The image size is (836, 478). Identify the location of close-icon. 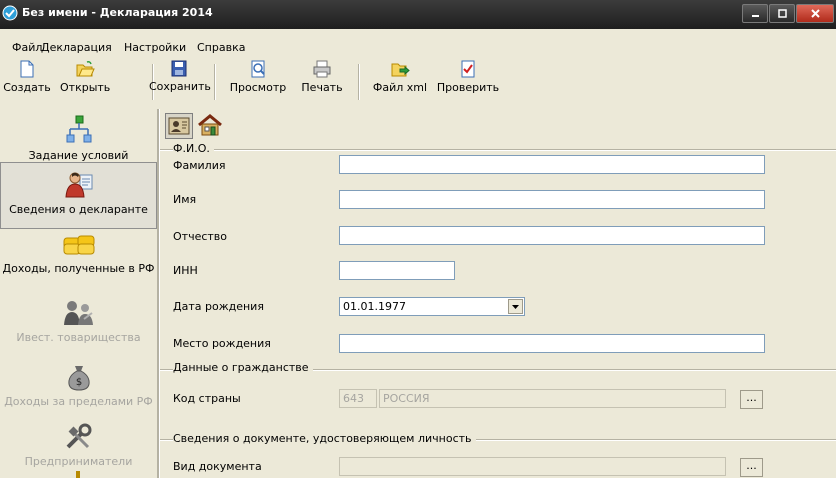
(815, 13).